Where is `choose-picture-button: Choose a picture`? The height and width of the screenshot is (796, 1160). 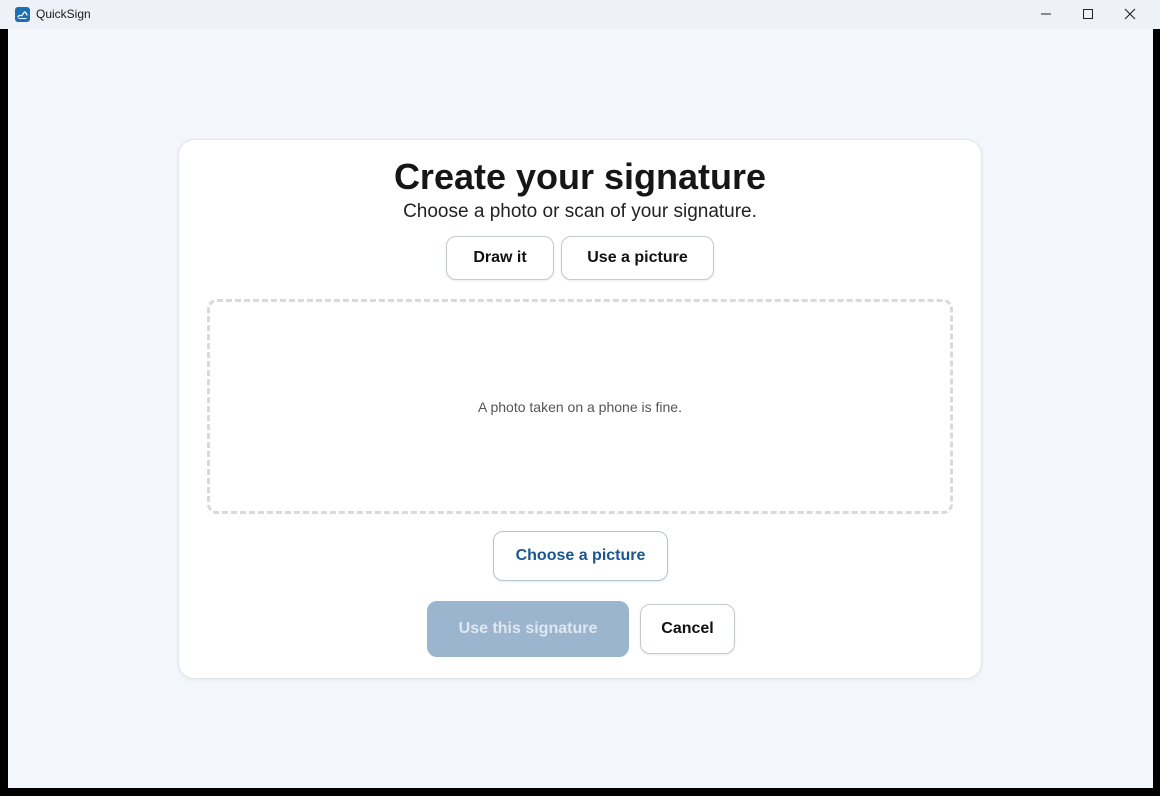 choose-picture-button: Choose a picture is located at coordinates (580, 556).